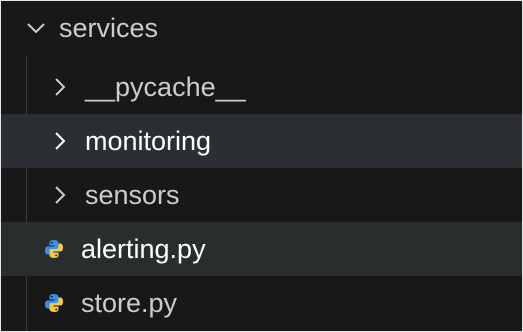 This screenshot has width=523, height=332. What do you see at coordinates (148, 141) in the screenshot?
I see `tree-folder-label: monitoring` at bounding box center [148, 141].